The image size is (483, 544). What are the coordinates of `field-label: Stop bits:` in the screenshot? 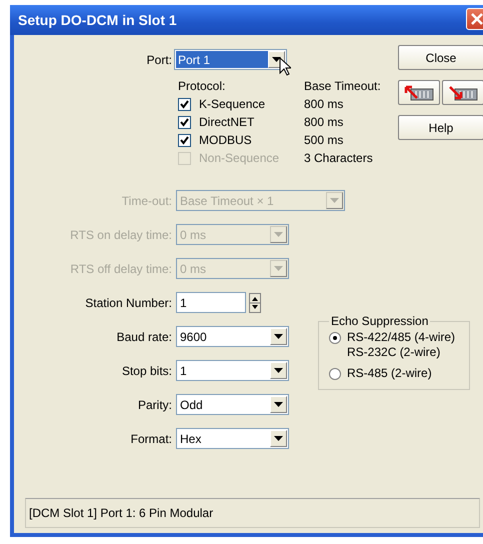 It's located at (146, 371).